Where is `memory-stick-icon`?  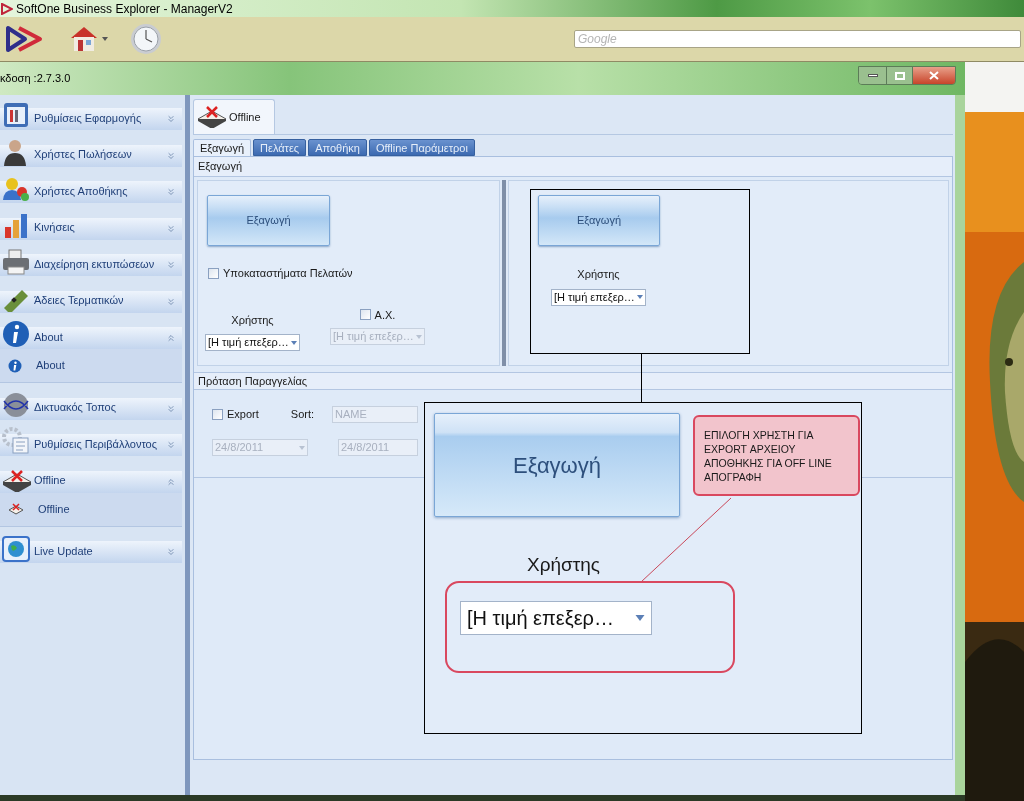 memory-stick-icon is located at coordinates (16, 299).